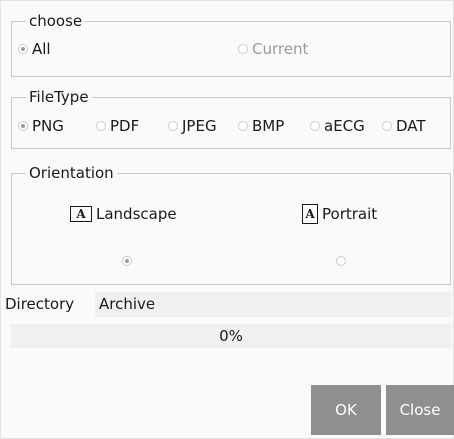 The width and height of the screenshot is (454, 439). Describe the element at coordinates (243, 126) in the screenshot. I see `filetype-bmp-radio` at that location.